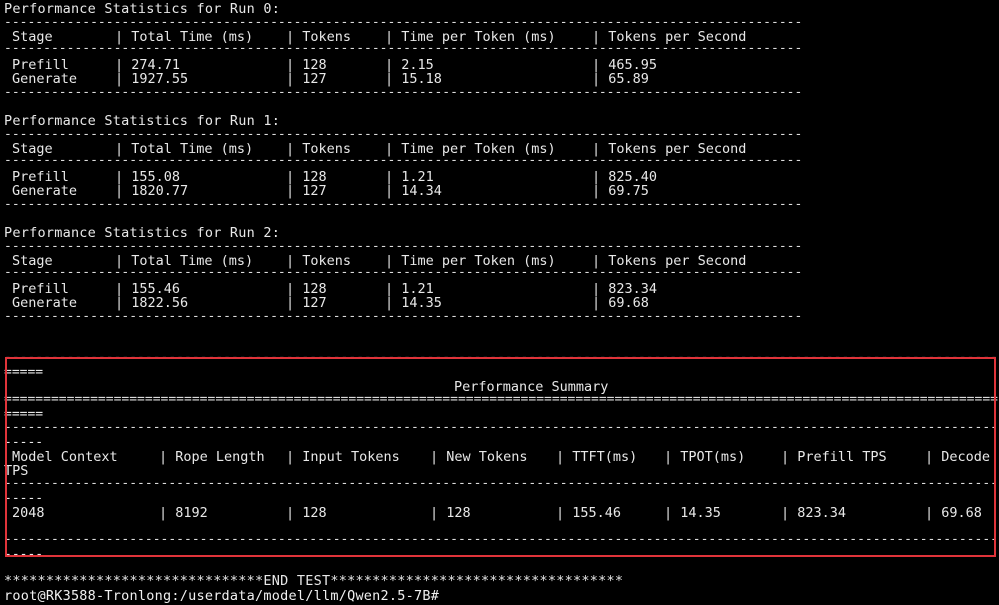 The width and height of the screenshot is (999, 605). Describe the element at coordinates (142, 121) in the screenshot. I see `run-title: Performance Statistics for Run 1:` at that location.